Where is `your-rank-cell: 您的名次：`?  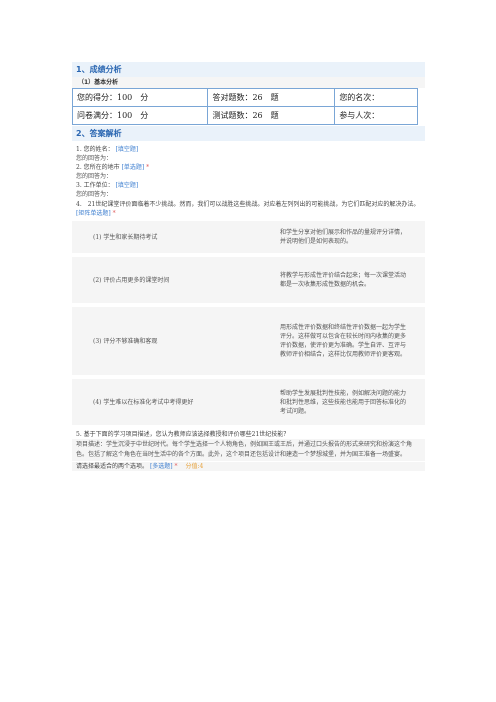
your-rank-cell: 您的名次： is located at coordinates (376, 97).